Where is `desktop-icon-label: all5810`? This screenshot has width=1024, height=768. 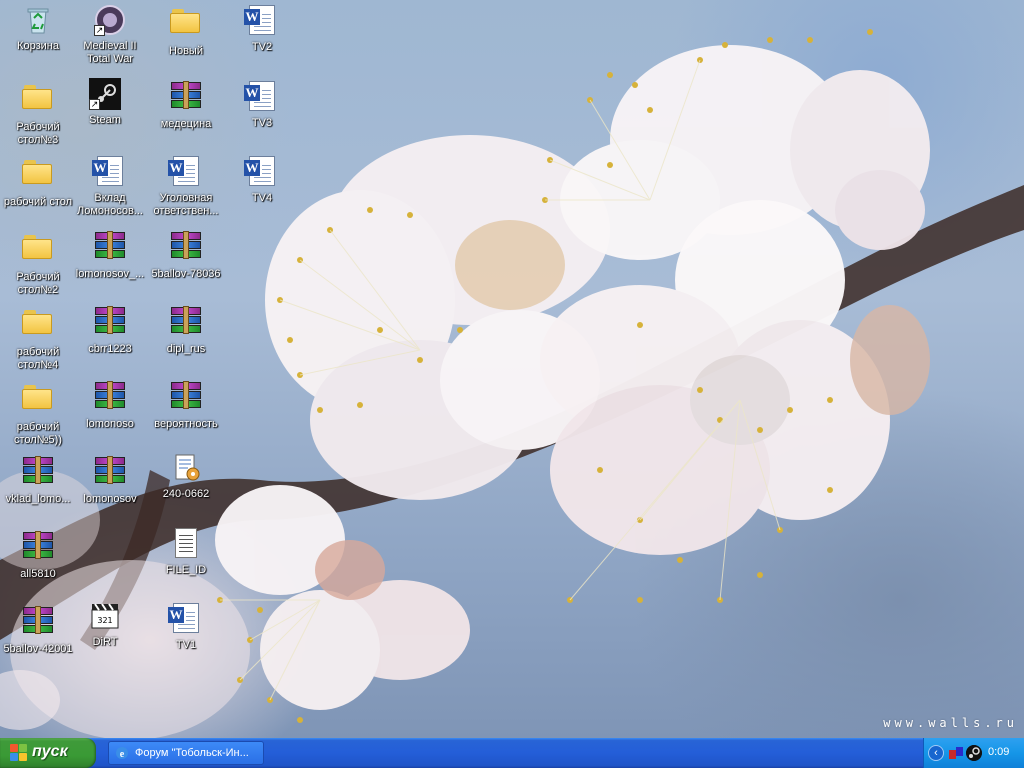
desktop-icon-label: all5810 is located at coordinates (38, 574).